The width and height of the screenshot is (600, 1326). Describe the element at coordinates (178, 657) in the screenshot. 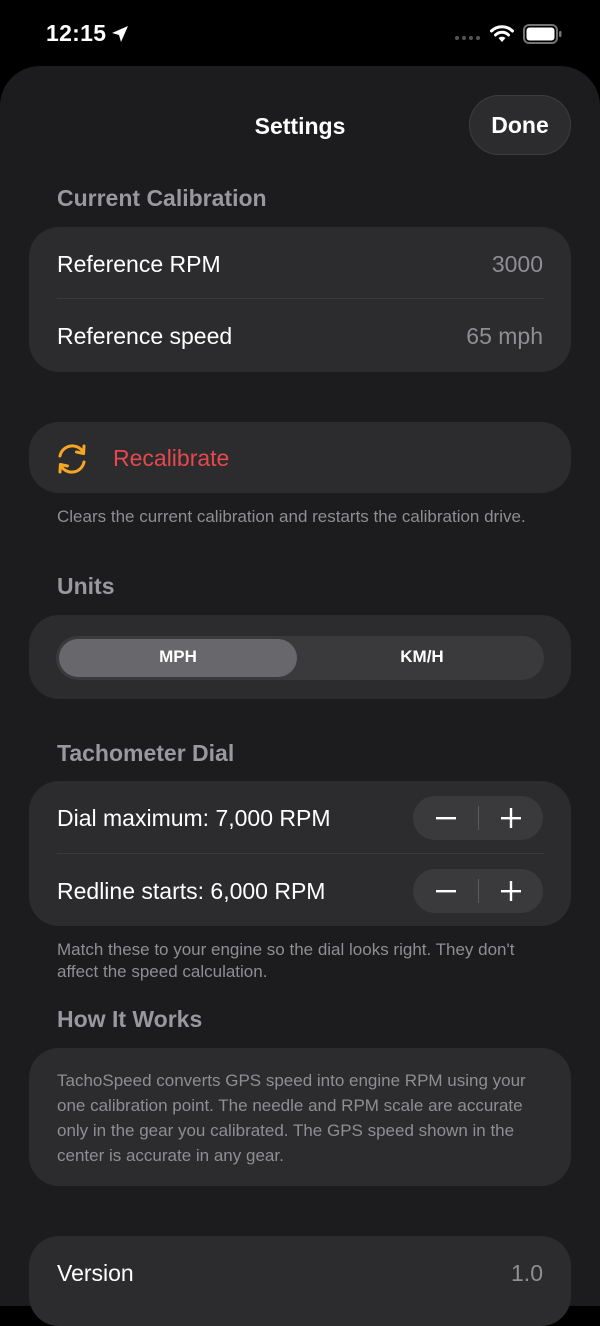

I see `segment-mph: MPH` at that location.